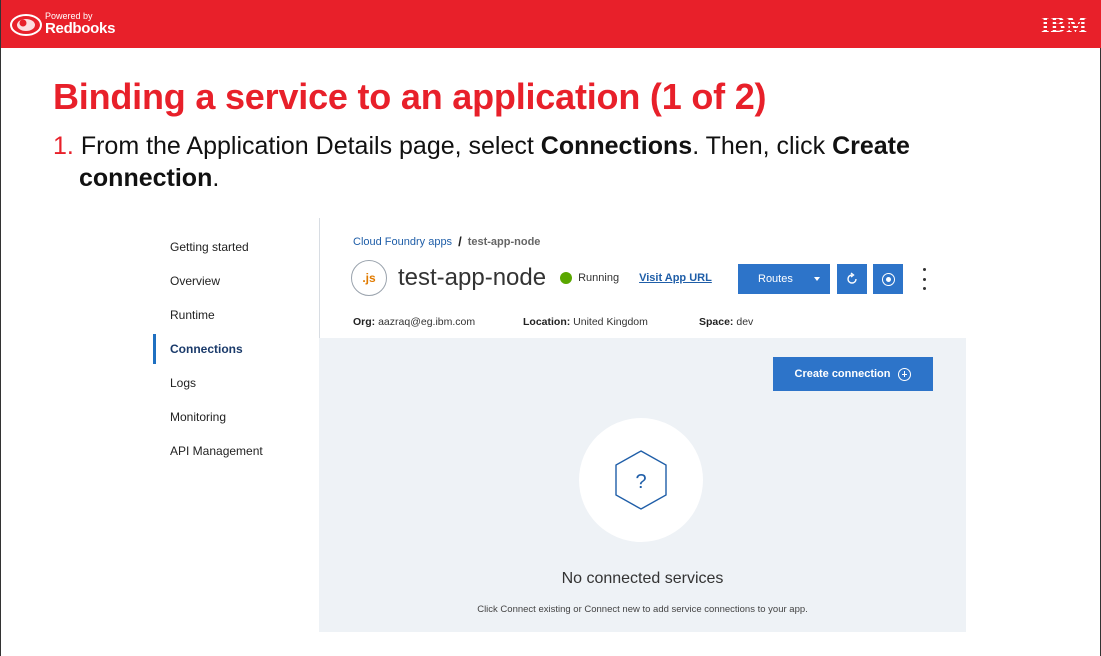 This screenshot has width=1101, height=656. I want to click on restart-button, so click(852, 279).